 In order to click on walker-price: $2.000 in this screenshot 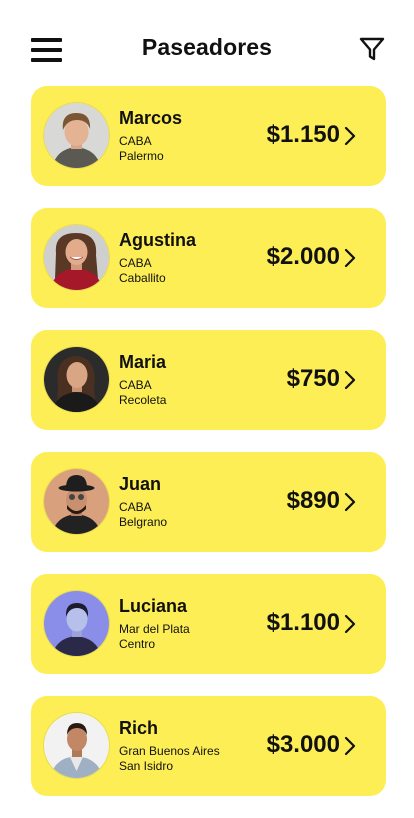, I will do `click(303, 256)`.